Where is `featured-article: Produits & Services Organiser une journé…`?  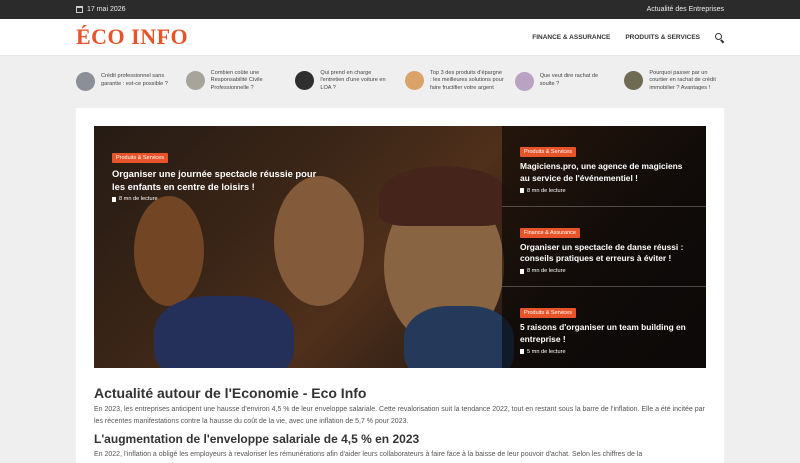 featured-article: Produits & Services Organiser une journé… is located at coordinates (219, 174).